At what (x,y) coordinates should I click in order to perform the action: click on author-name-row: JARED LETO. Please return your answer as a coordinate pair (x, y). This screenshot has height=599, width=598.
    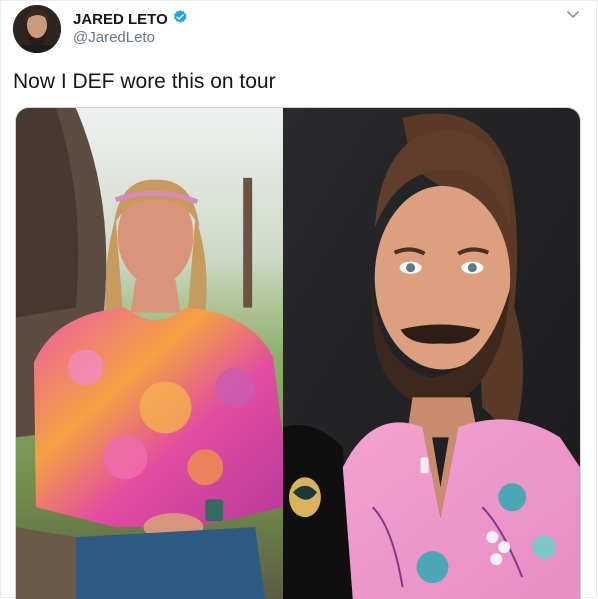
    Looking at the image, I should click on (130, 19).